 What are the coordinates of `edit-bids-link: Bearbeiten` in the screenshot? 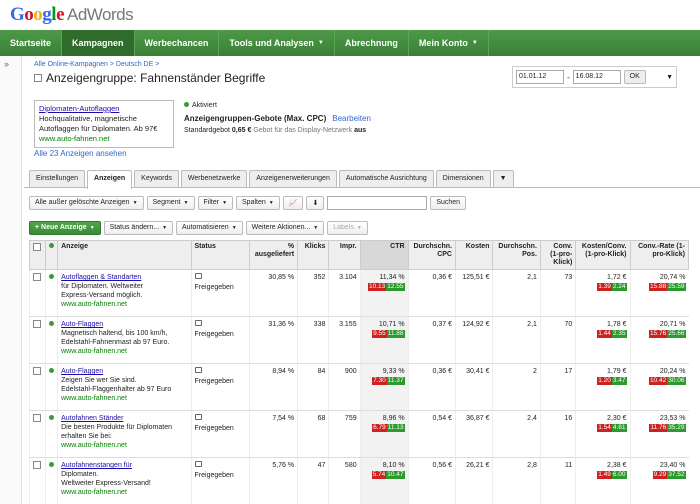 It's located at (351, 118).